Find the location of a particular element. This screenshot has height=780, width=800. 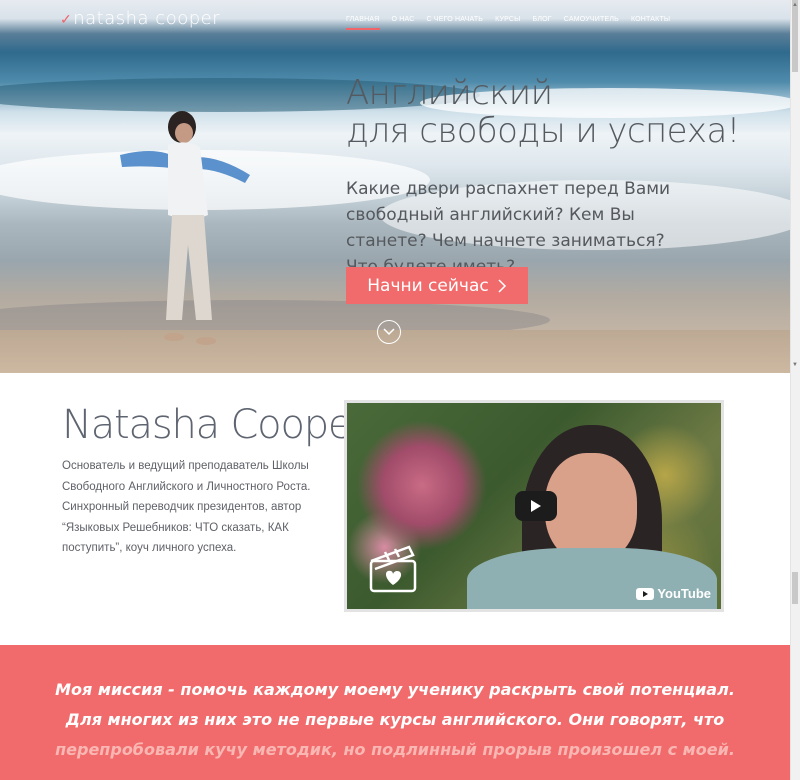

nav-item-contacts: КОНТАКТЫ is located at coordinates (650, 23).